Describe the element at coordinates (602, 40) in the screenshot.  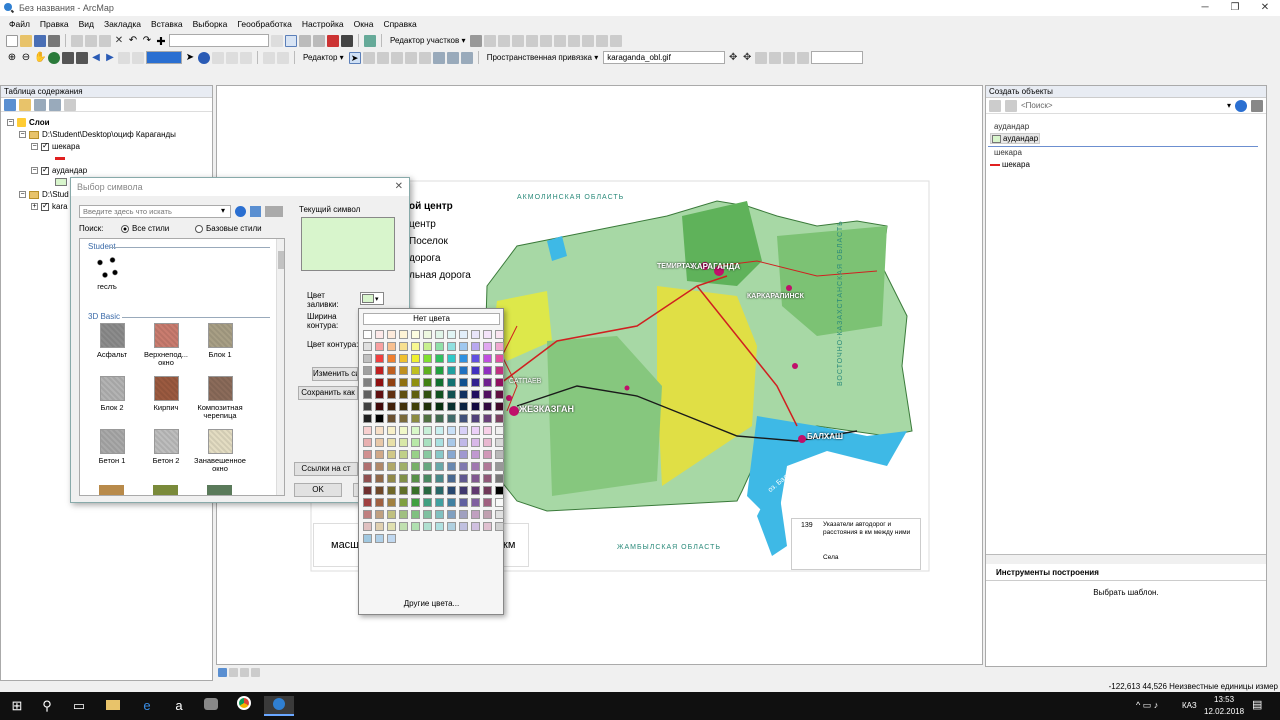
I see `parcel-tool-10-icon` at that location.